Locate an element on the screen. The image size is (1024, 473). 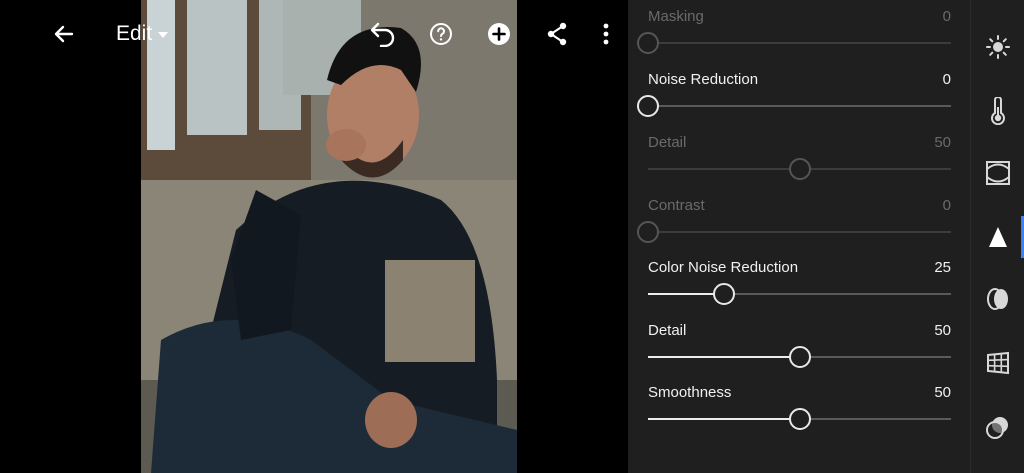
share-button is located at coordinates (557, 34).